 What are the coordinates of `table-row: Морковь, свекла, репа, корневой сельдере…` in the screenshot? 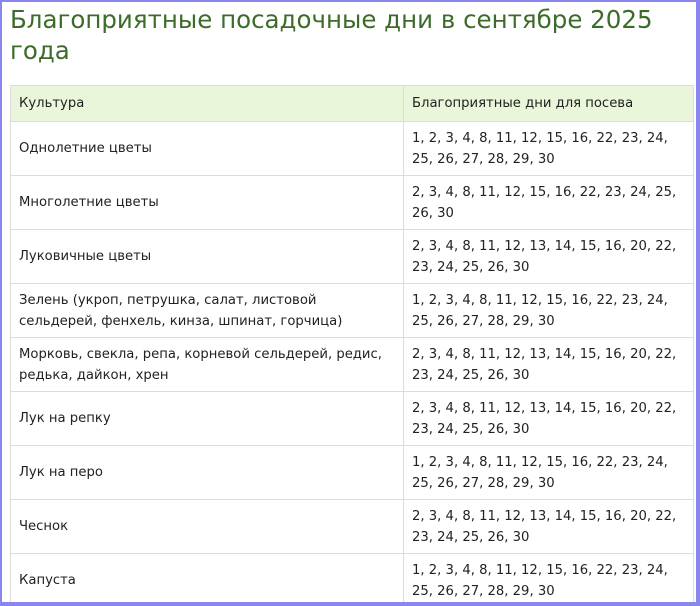 It's located at (352, 364).